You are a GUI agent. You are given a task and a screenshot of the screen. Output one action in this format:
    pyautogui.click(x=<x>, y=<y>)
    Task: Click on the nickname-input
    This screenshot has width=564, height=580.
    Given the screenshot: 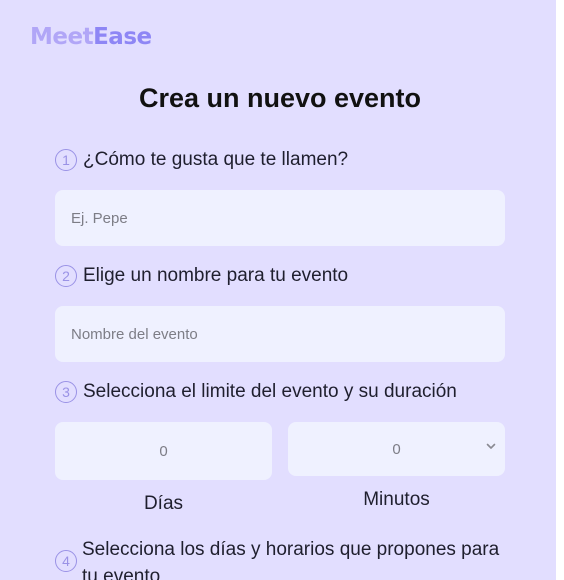 What is the action you would take?
    pyautogui.click(x=280, y=218)
    